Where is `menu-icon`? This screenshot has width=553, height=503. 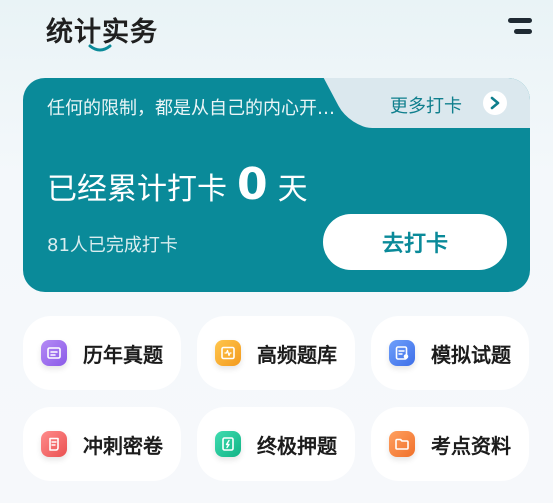
menu-icon is located at coordinates (519, 28).